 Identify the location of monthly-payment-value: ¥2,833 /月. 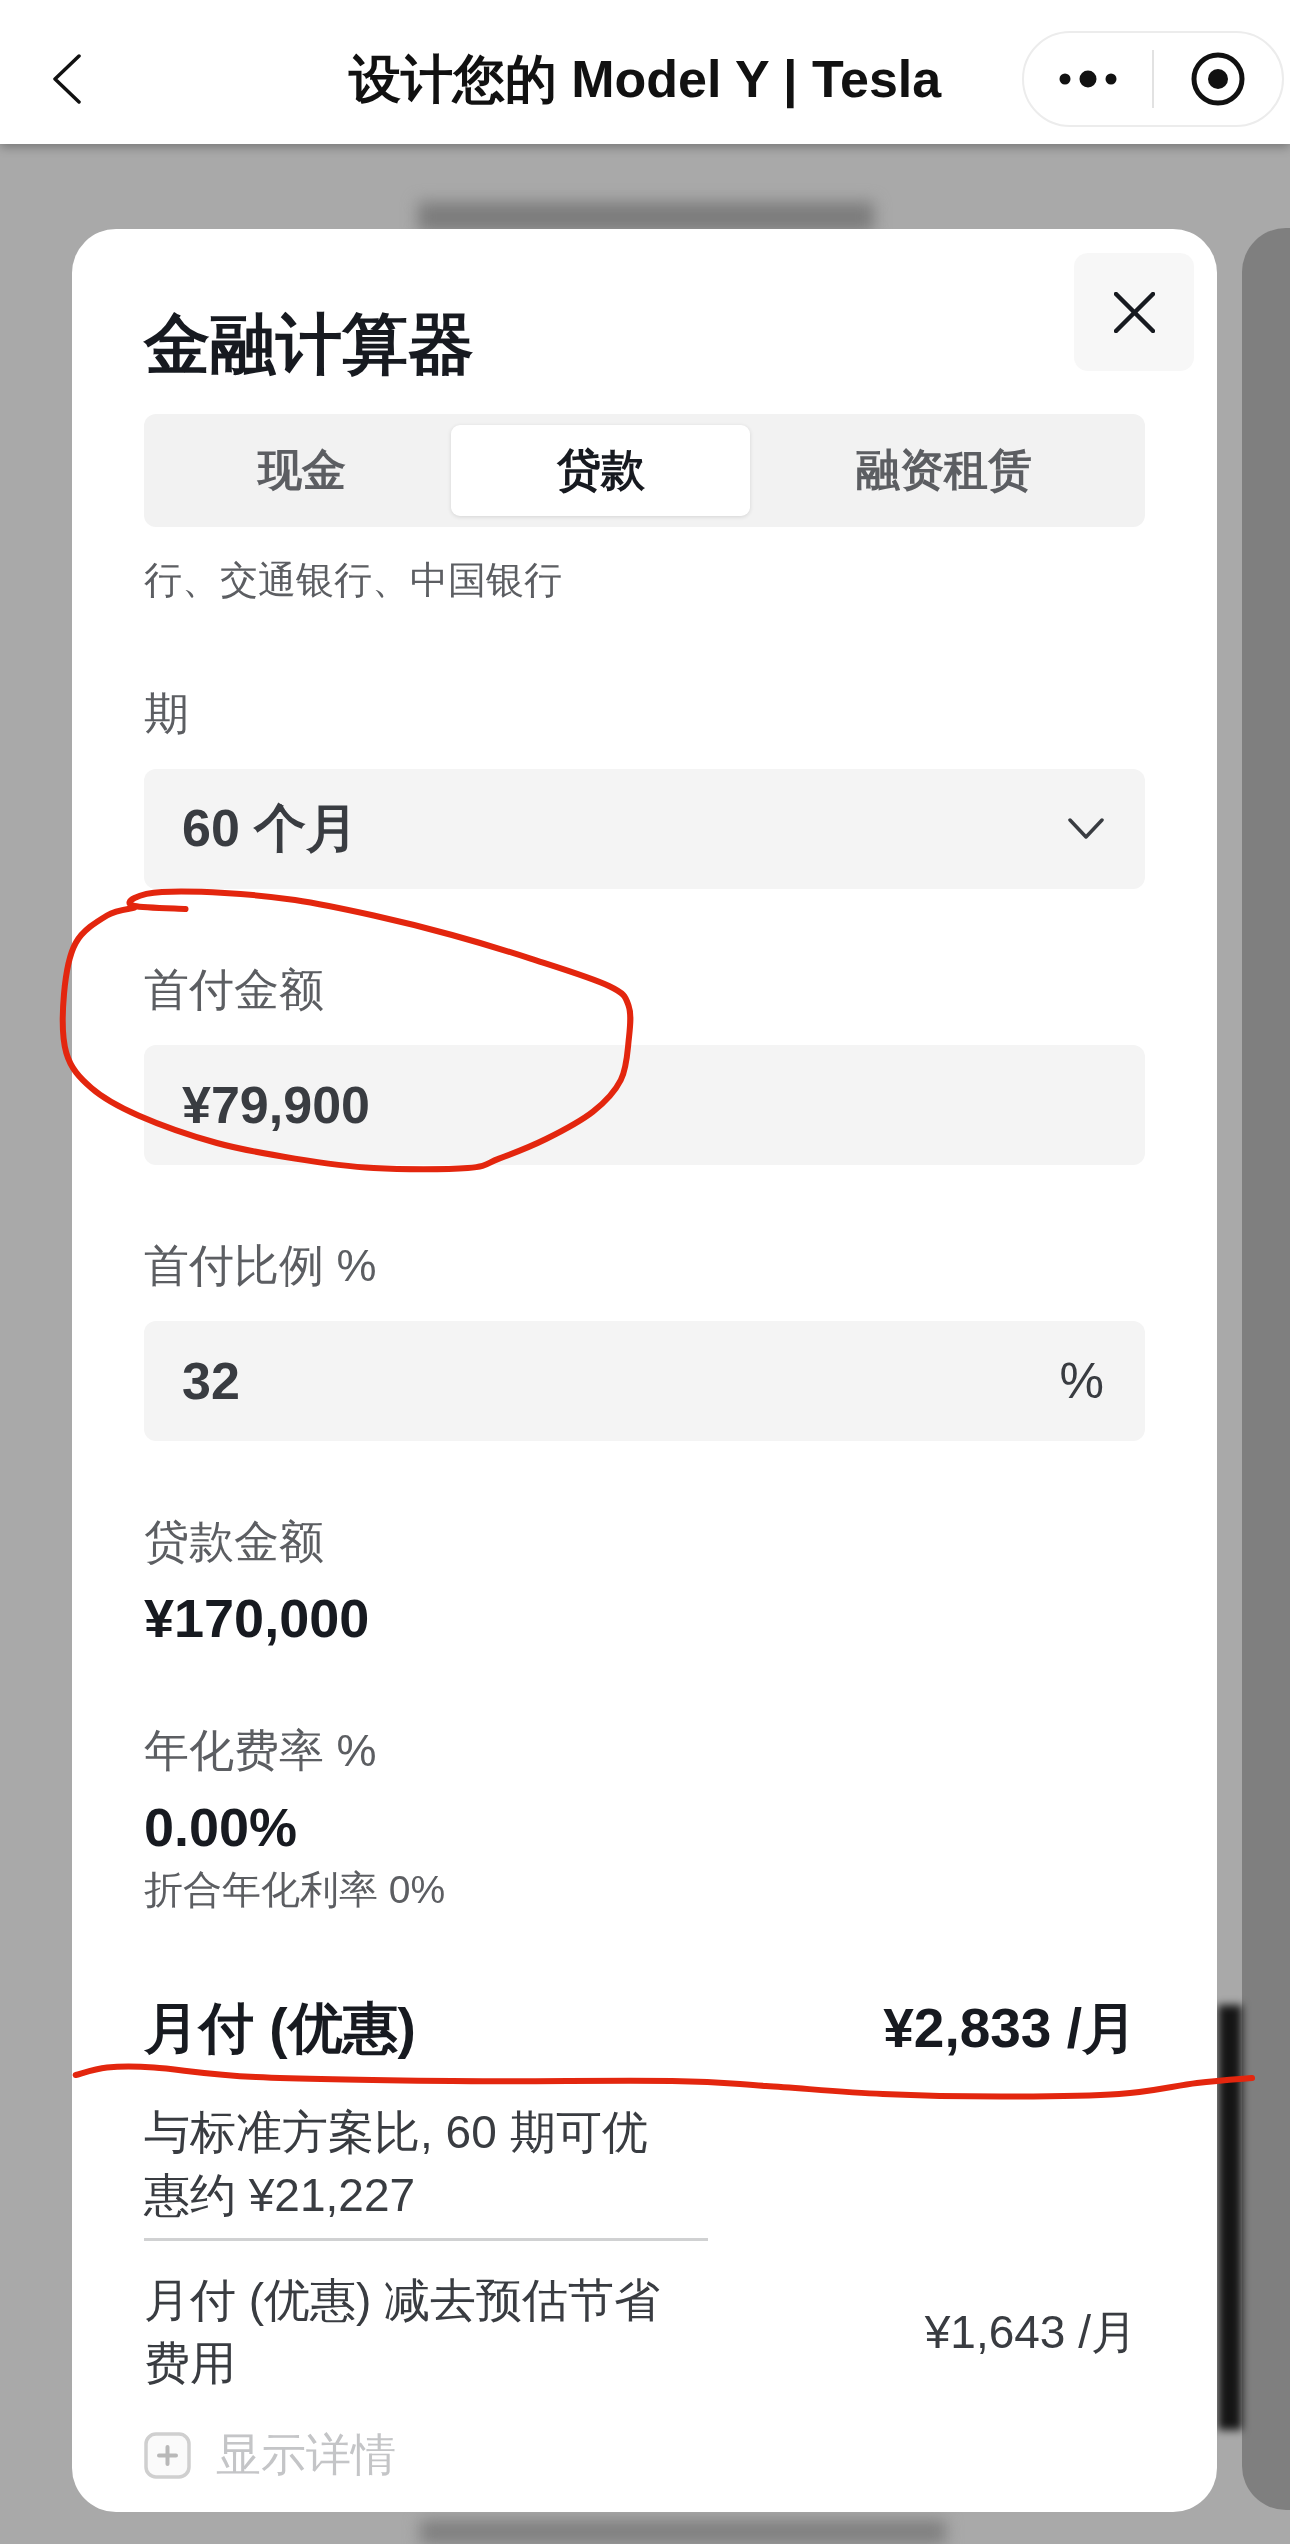
(1010, 2028).